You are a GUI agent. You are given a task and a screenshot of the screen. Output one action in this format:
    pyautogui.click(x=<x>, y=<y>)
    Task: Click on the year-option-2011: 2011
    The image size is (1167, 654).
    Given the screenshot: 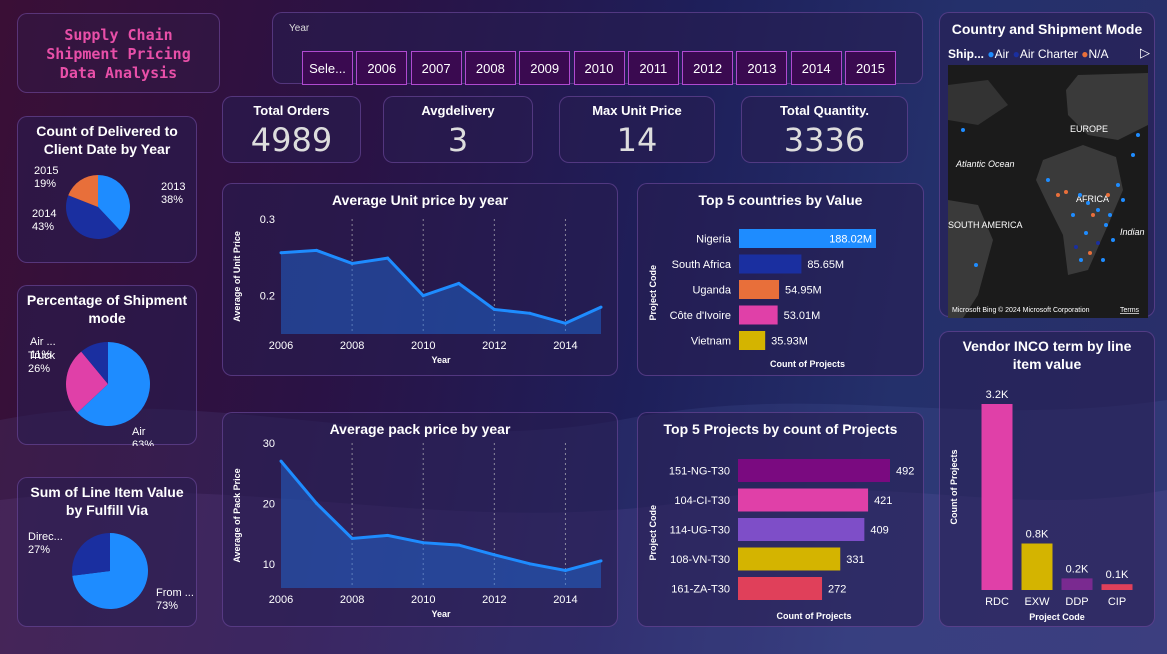 What is the action you would take?
    pyautogui.click(x=653, y=68)
    